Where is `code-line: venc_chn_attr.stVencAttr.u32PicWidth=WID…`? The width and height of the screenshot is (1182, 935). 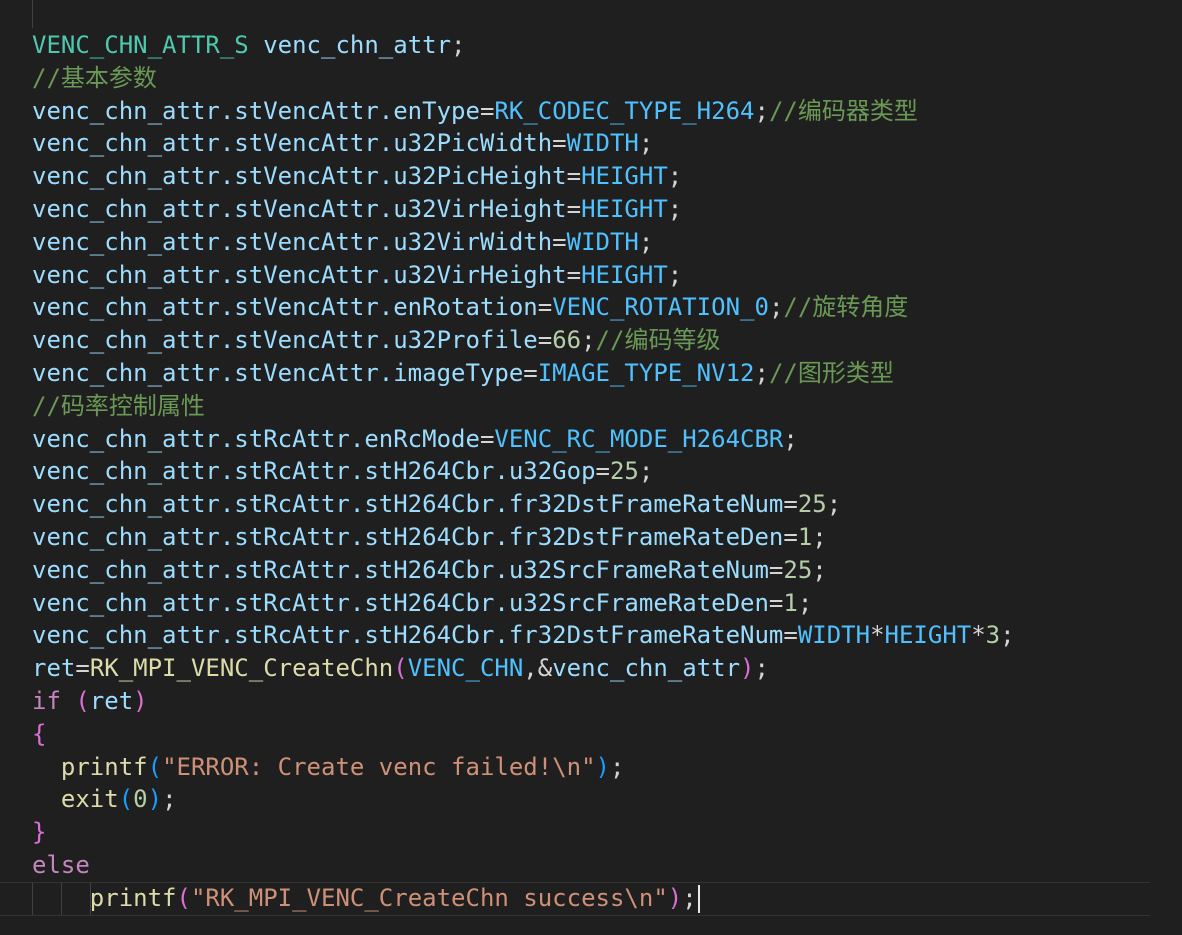
code-line: venc_chn_attr.stVencAttr.u32PicWidth=WID… is located at coordinates (602, 143).